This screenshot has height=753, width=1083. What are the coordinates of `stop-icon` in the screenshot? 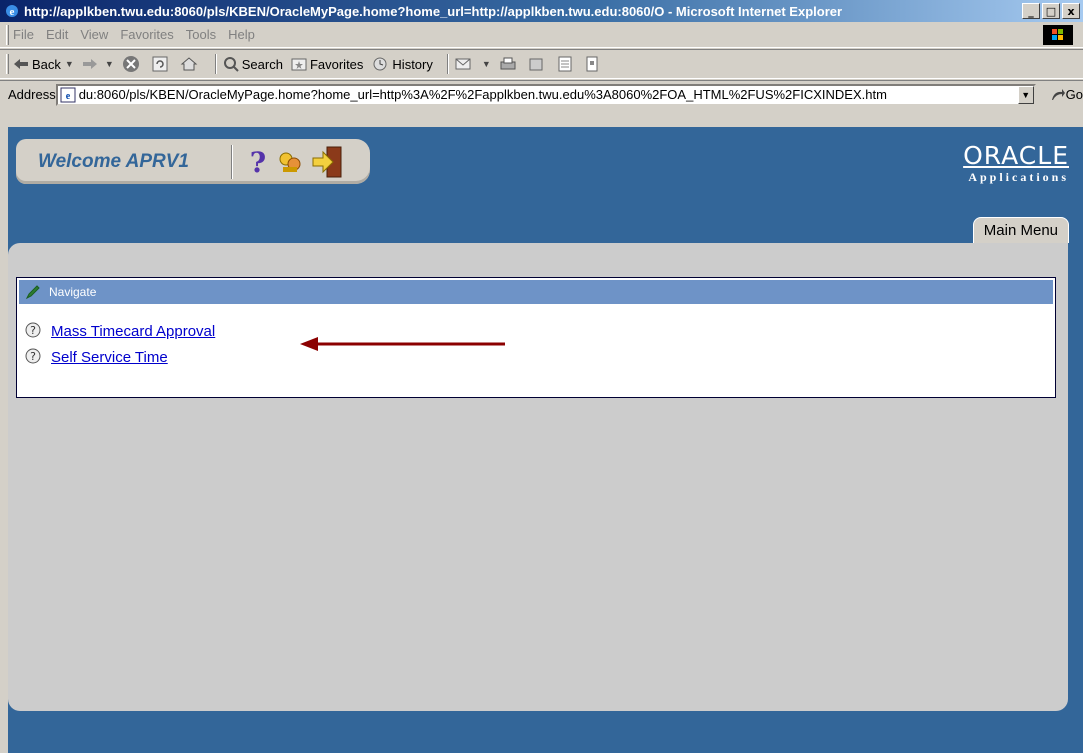 It's located at (130, 64).